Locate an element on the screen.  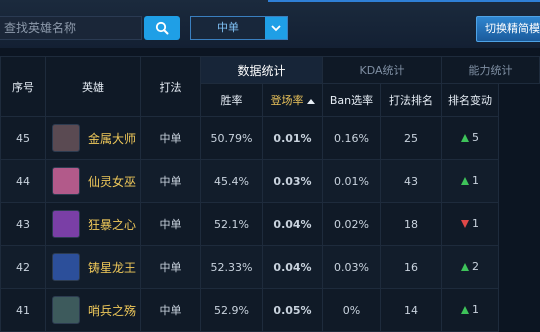
header-hero: 英雄 is located at coordinates (93, 86).